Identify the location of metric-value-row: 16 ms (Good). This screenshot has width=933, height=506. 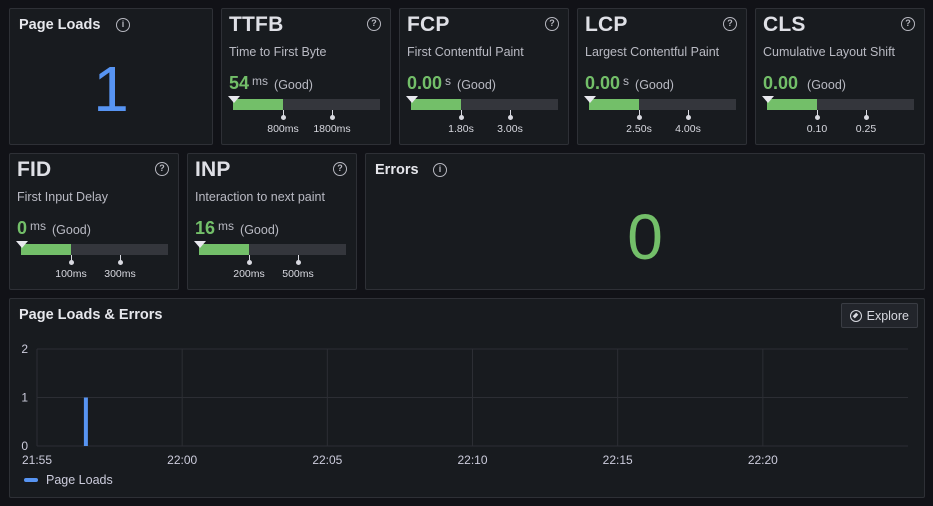
(237, 228).